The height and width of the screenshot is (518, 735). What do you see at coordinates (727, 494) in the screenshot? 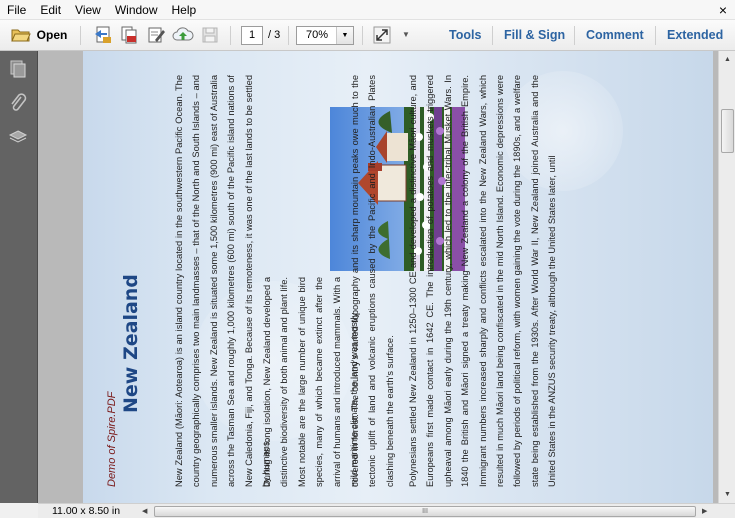
I see `scroll-down-icon: ▼` at bounding box center [727, 494].